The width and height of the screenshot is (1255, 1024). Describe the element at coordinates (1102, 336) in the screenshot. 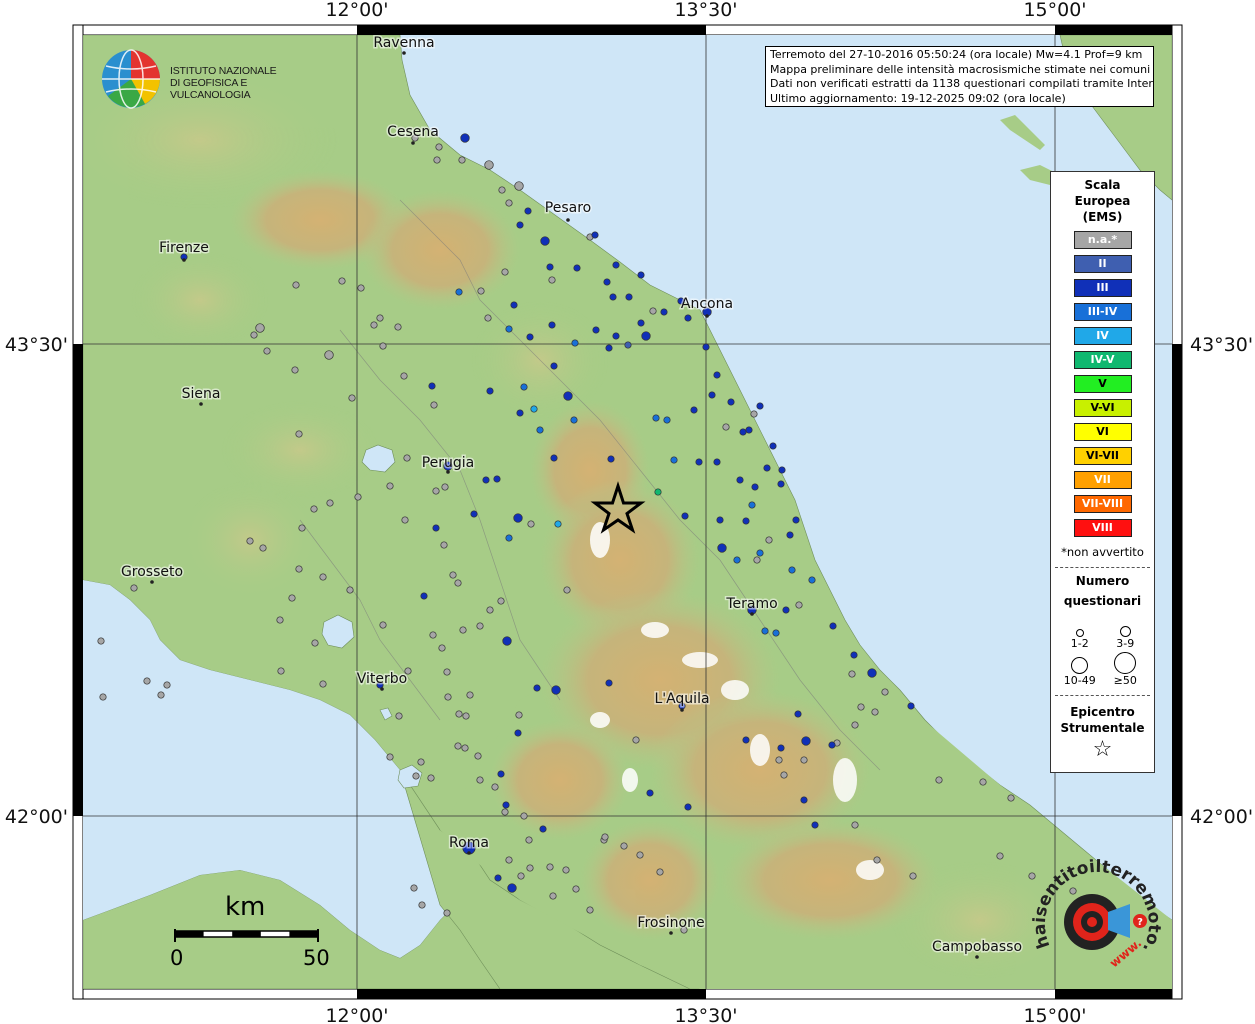

I see `legend-swatch-5: IV` at that location.